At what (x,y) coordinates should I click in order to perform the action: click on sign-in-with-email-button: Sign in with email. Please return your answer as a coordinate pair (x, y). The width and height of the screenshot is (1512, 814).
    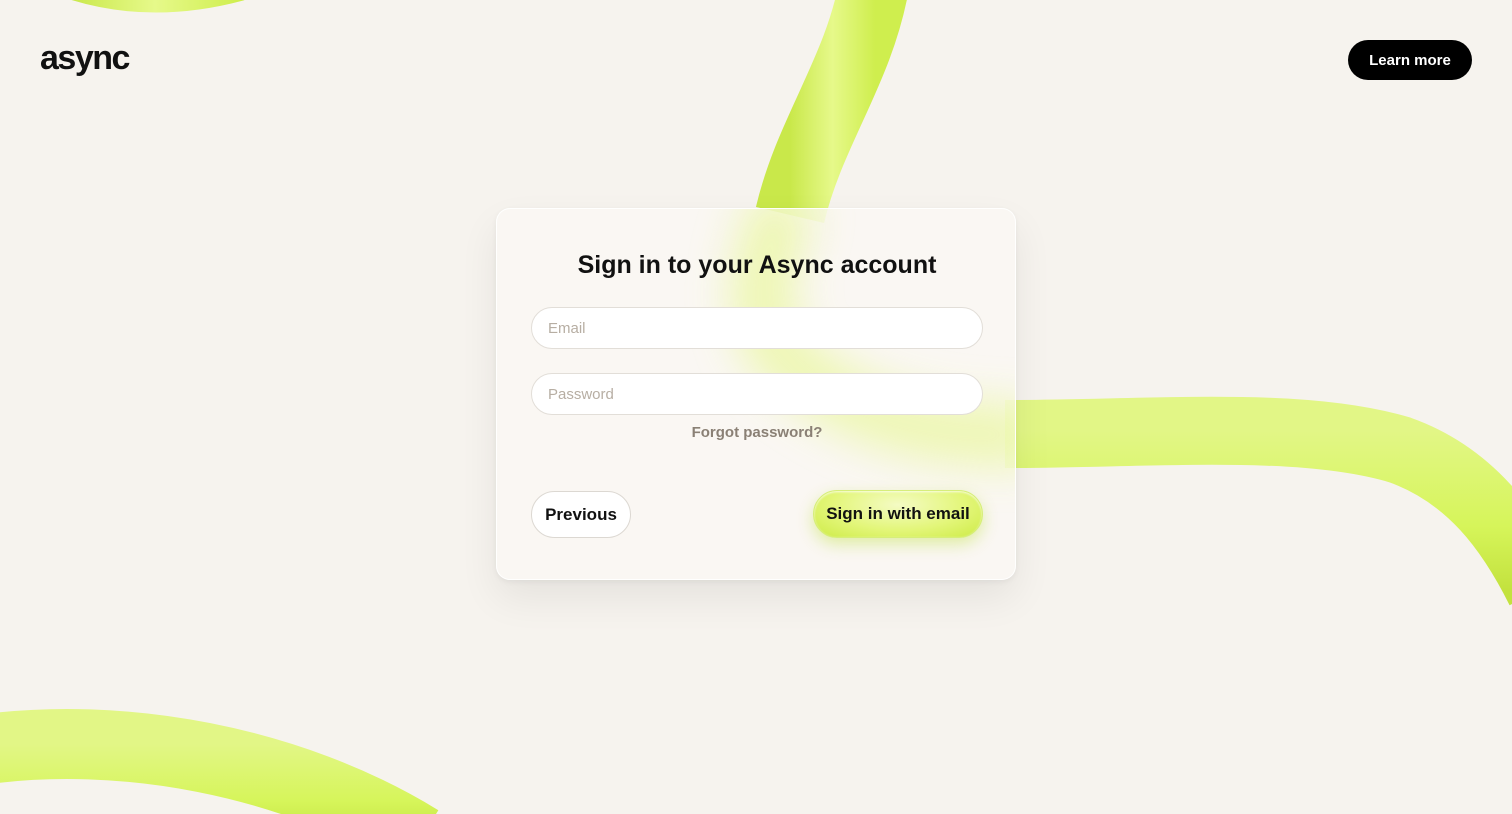
    Looking at the image, I should click on (898, 514).